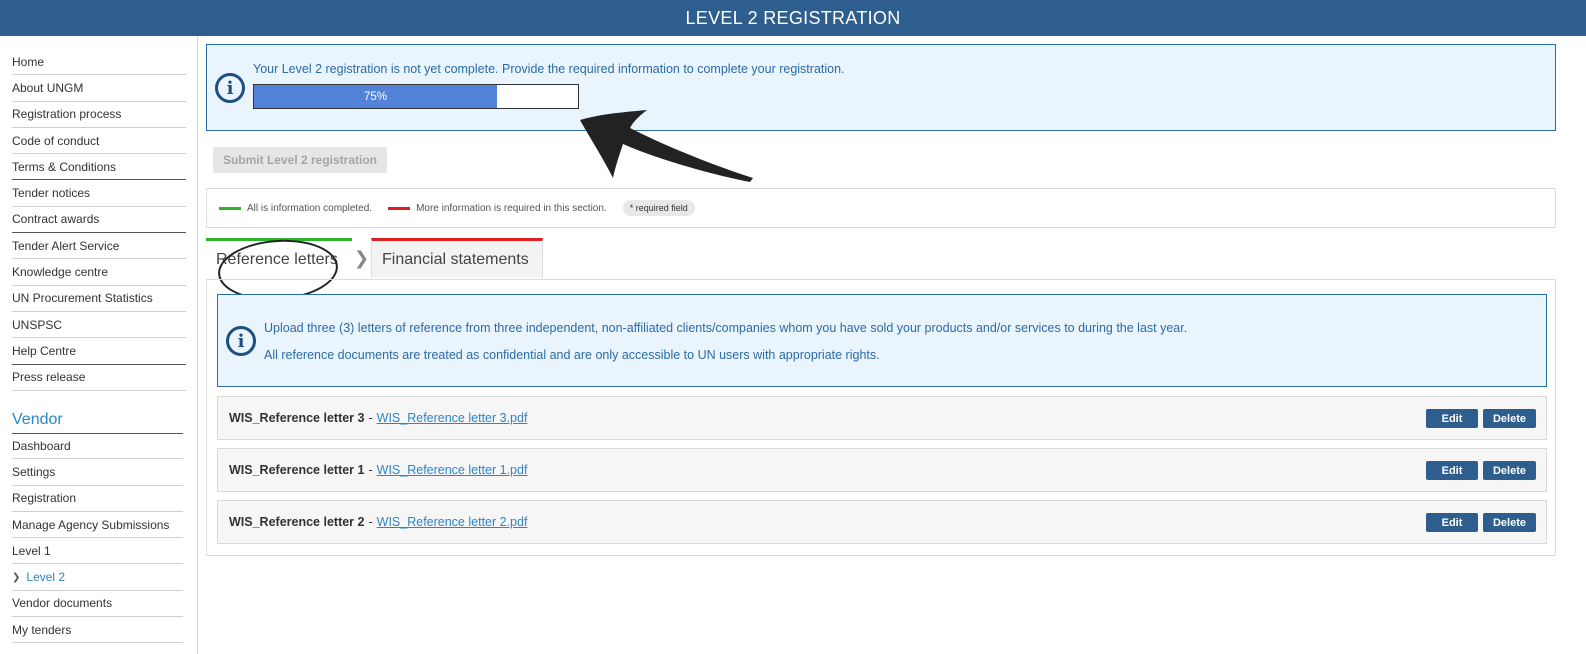 Image resolution: width=1586 pixels, height=654 pixels. What do you see at coordinates (99, 62) in the screenshot?
I see `sidebar-item-home: Home` at bounding box center [99, 62].